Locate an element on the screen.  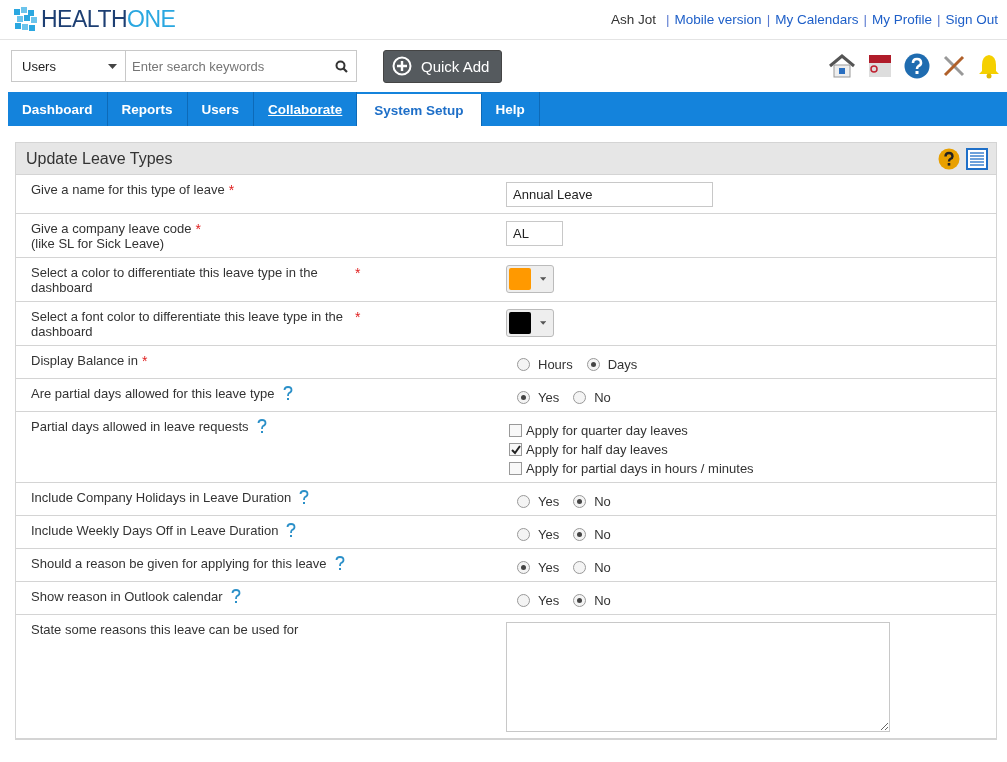
text-field: AL is located at coordinates (534, 233).